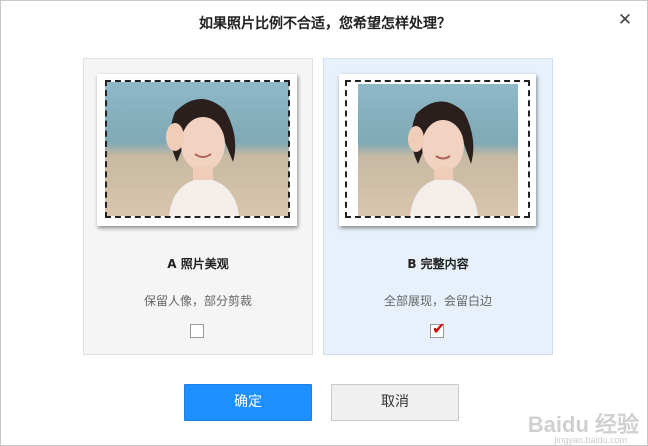  Describe the element at coordinates (625, 20) in the screenshot. I see `close-icon: ✕` at that location.